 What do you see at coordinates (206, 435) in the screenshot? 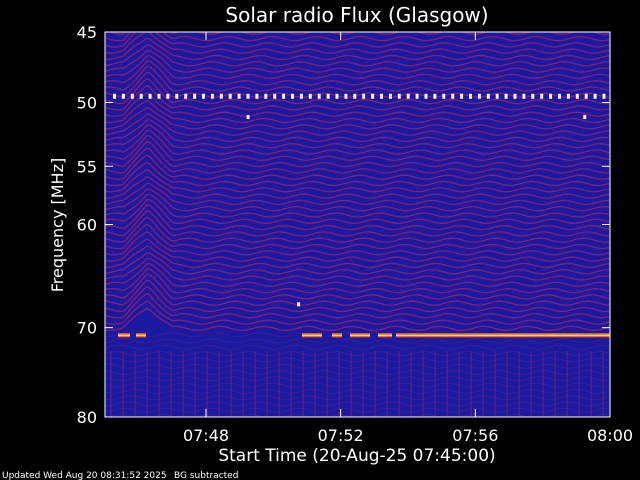
I see `x-tick-label: 07:48` at bounding box center [206, 435].